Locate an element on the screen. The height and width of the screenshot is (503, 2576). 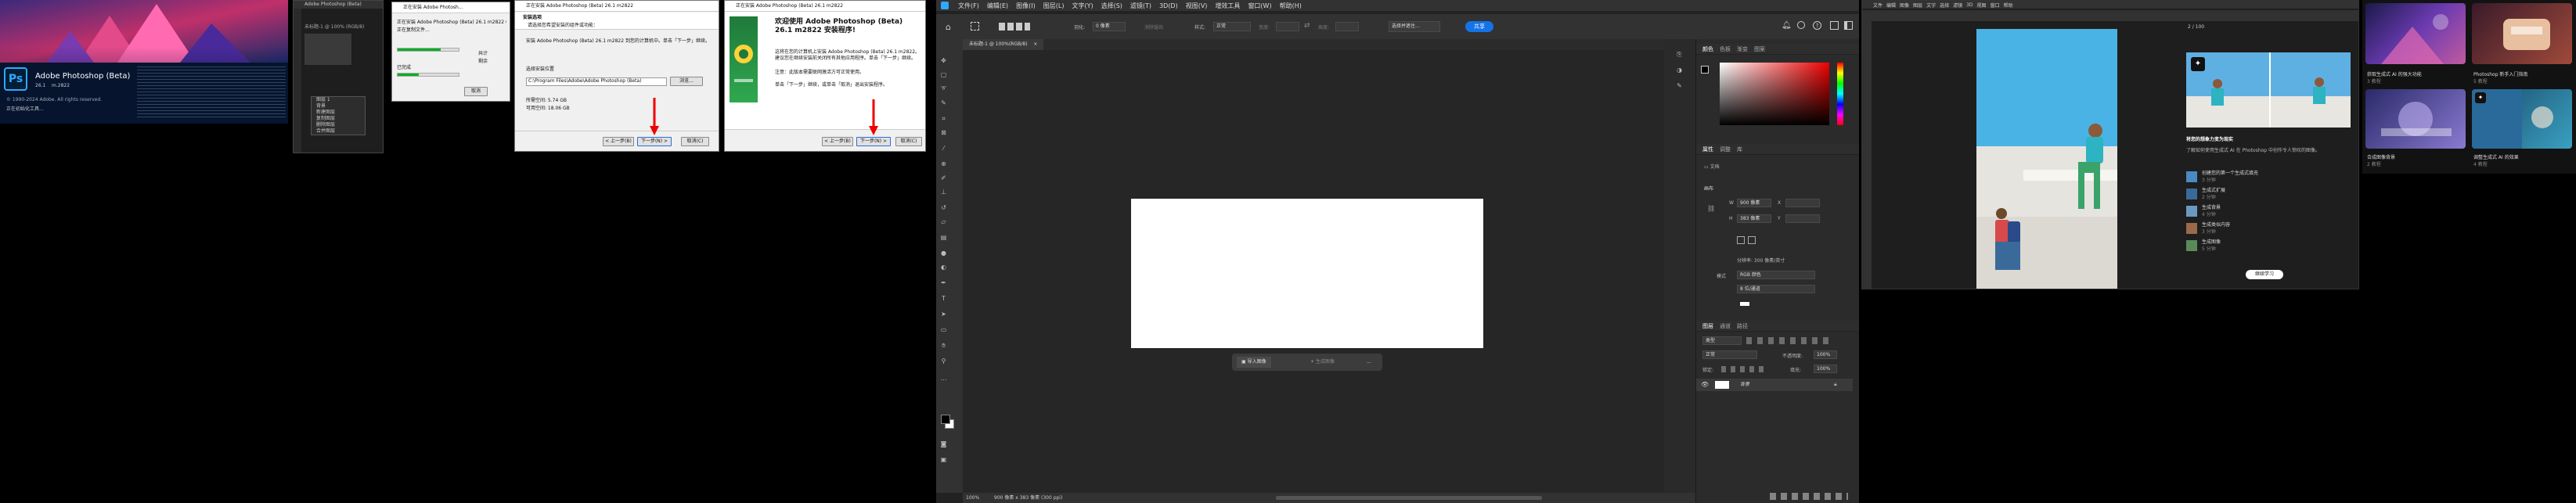
gradient-tool-icon: ▤ is located at coordinates (943, 237).